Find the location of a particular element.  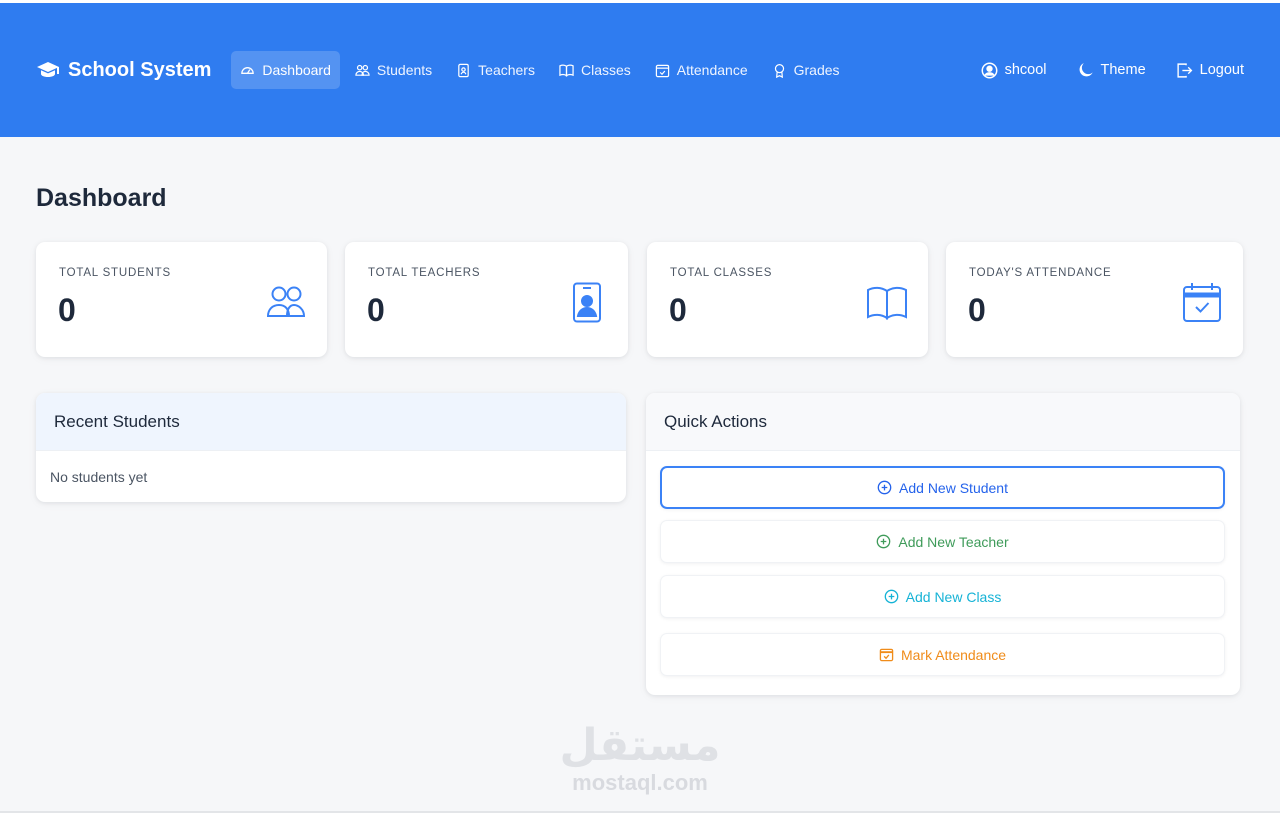

user-name: shcool is located at coordinates (1025, 70).